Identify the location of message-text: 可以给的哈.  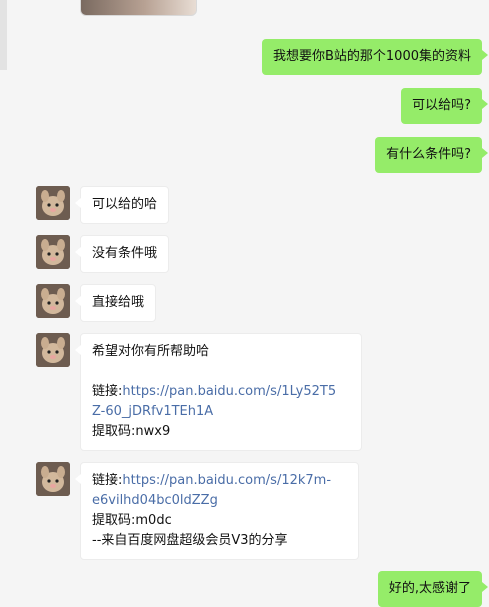
(125, 204).